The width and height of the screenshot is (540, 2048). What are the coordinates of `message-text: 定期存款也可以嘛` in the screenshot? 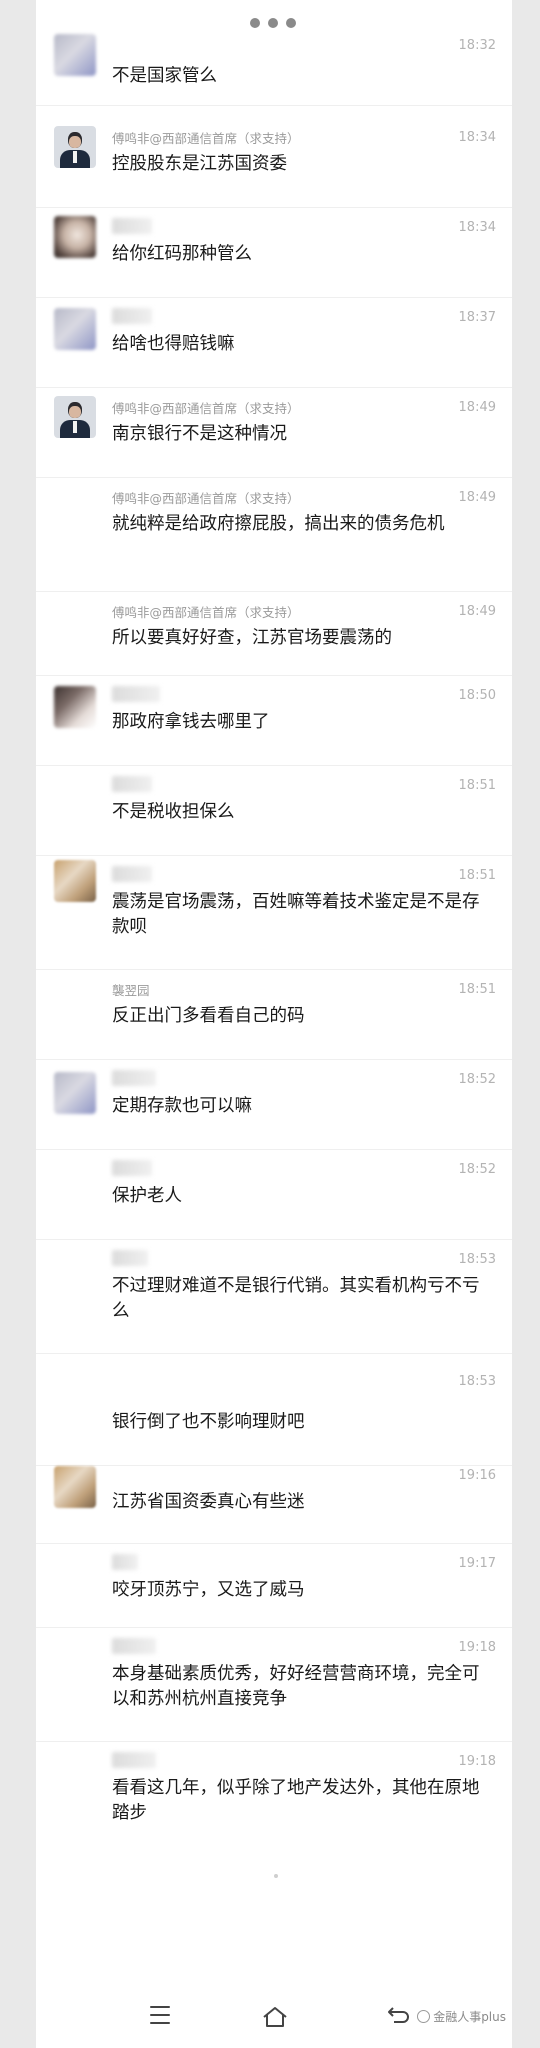 It's located at (182, 1106).